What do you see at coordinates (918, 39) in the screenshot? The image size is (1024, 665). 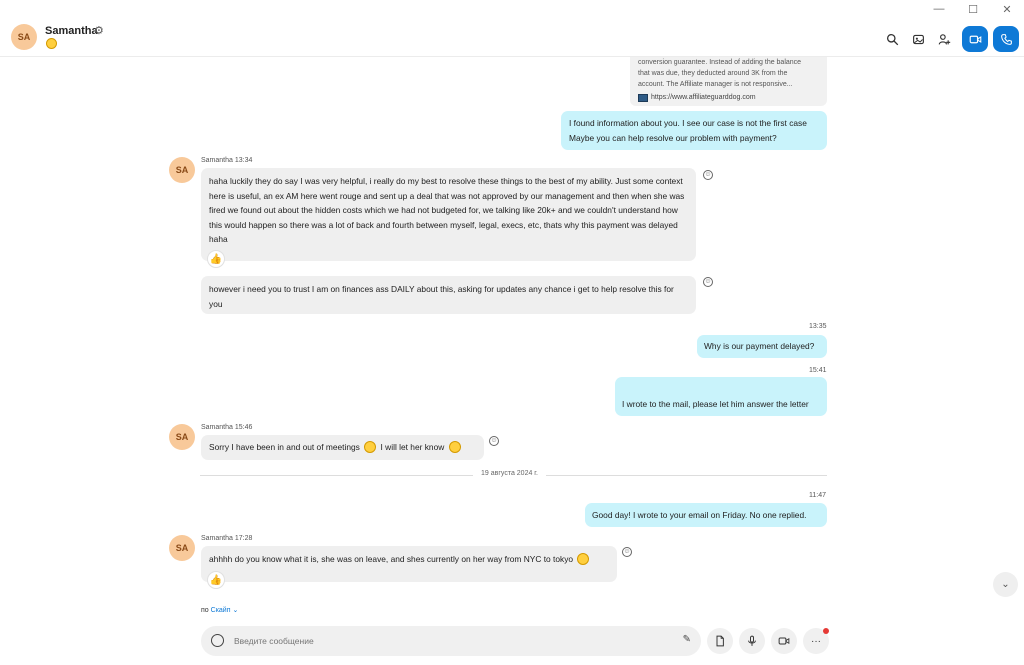 I see `gallery-icon` at bounding box center [918, 39].